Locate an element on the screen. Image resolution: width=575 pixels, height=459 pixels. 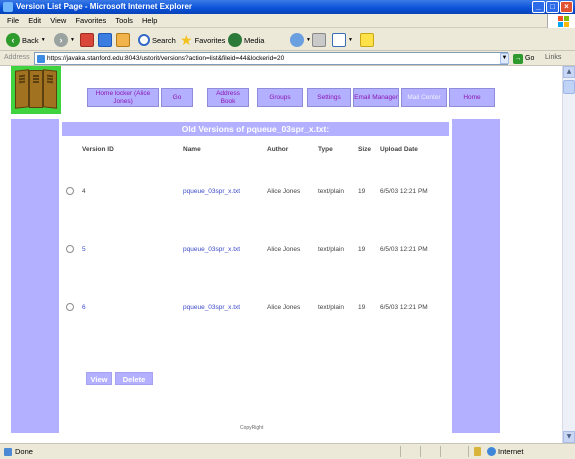
copyright: CopyRight is located at coordinates (252, 428).